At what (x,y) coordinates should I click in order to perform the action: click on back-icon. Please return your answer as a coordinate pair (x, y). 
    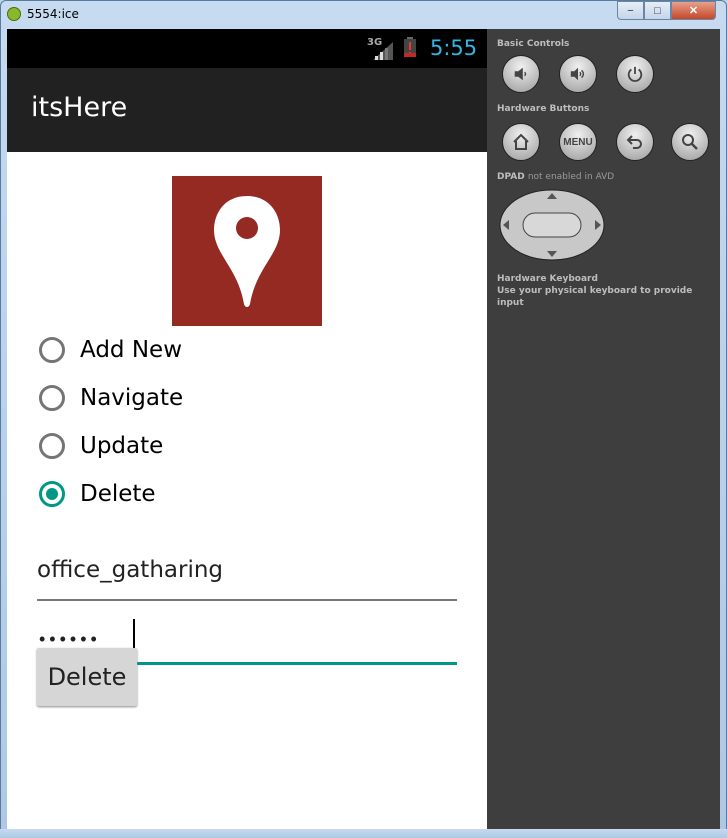
    Looking at the image, I should click on (634, 142).